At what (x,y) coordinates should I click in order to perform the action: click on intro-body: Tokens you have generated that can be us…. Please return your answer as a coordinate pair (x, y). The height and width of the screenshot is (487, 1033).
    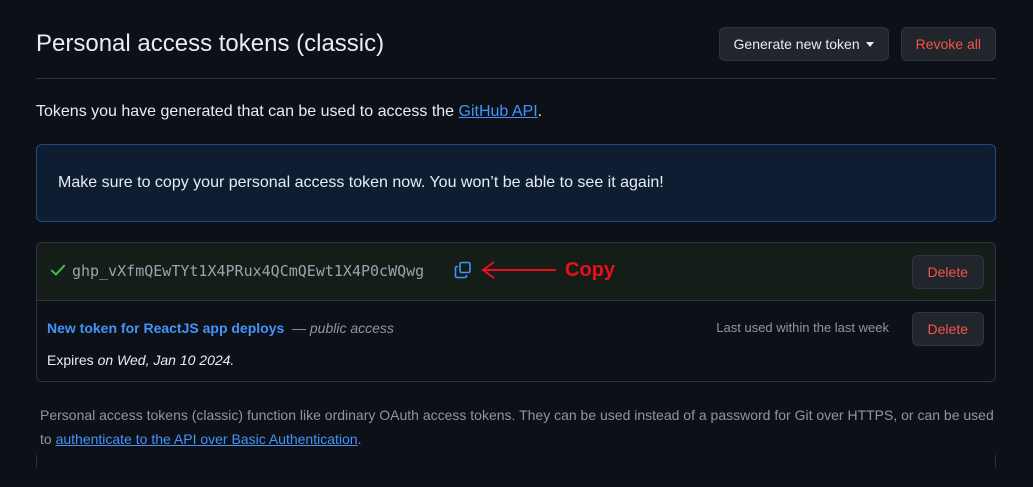
    Looking at the image, I should click on (247, 111).